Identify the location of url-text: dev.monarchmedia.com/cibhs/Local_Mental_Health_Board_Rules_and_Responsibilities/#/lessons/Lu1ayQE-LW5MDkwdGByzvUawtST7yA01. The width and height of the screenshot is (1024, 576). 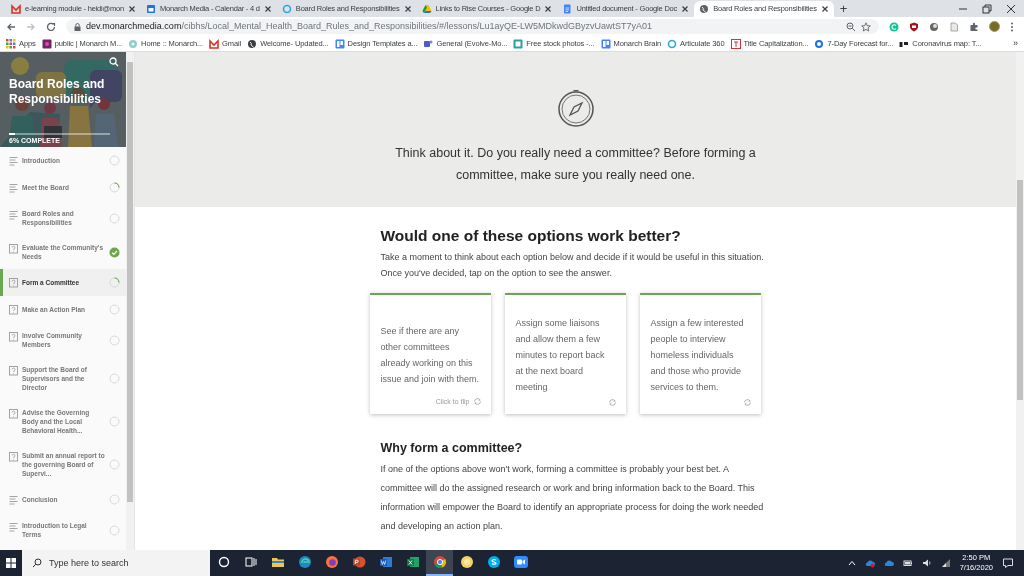
(369, 26).